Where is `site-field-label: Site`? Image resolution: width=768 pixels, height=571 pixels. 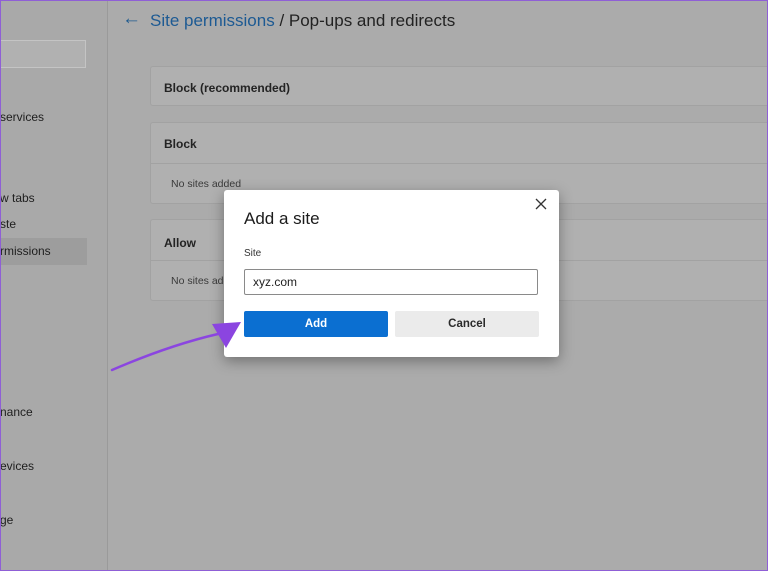
site-field-label: Site is located at coordinates (253, 253).